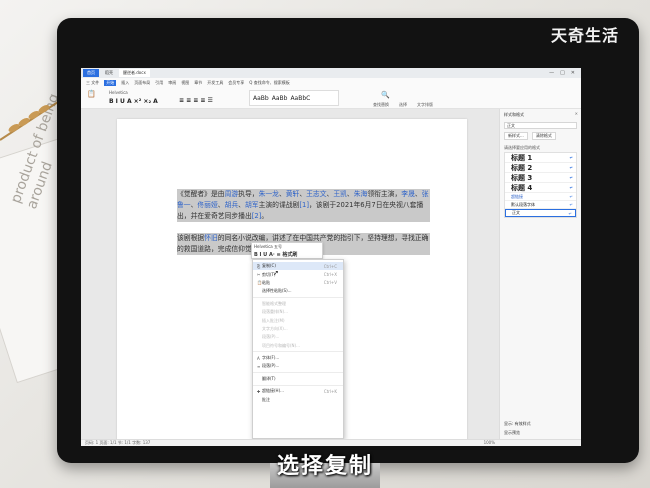  I want to click on menu-layout: 页面布局, so click(142, 83).